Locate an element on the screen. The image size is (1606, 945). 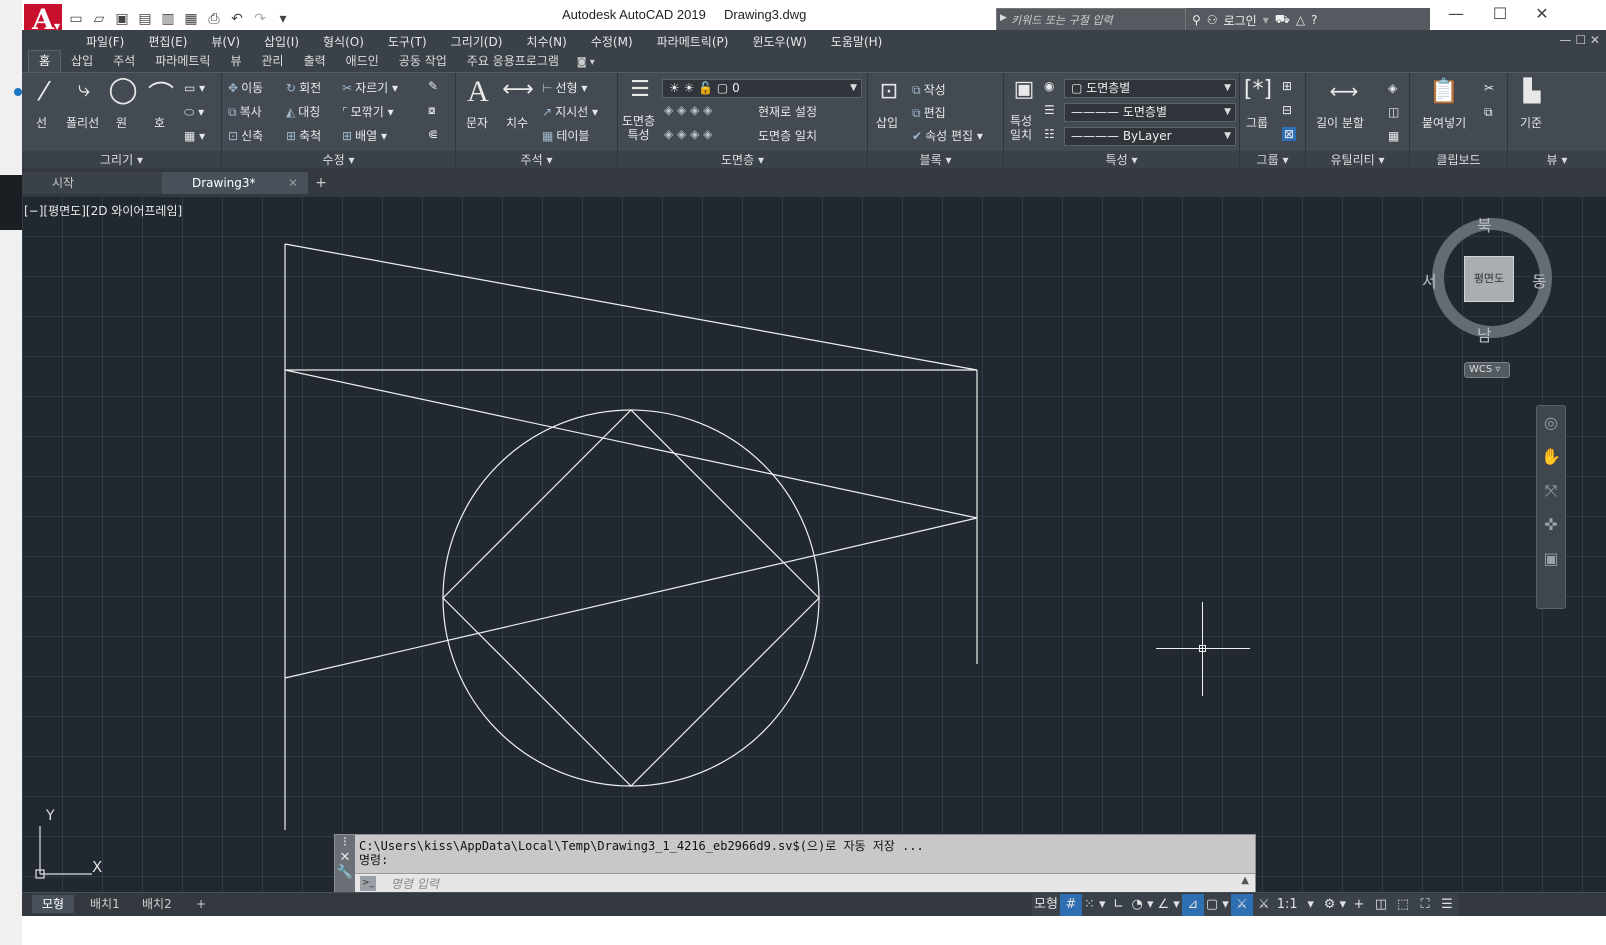
steering-wheel-icon: ◎ is located at coordinates (1551, 423).